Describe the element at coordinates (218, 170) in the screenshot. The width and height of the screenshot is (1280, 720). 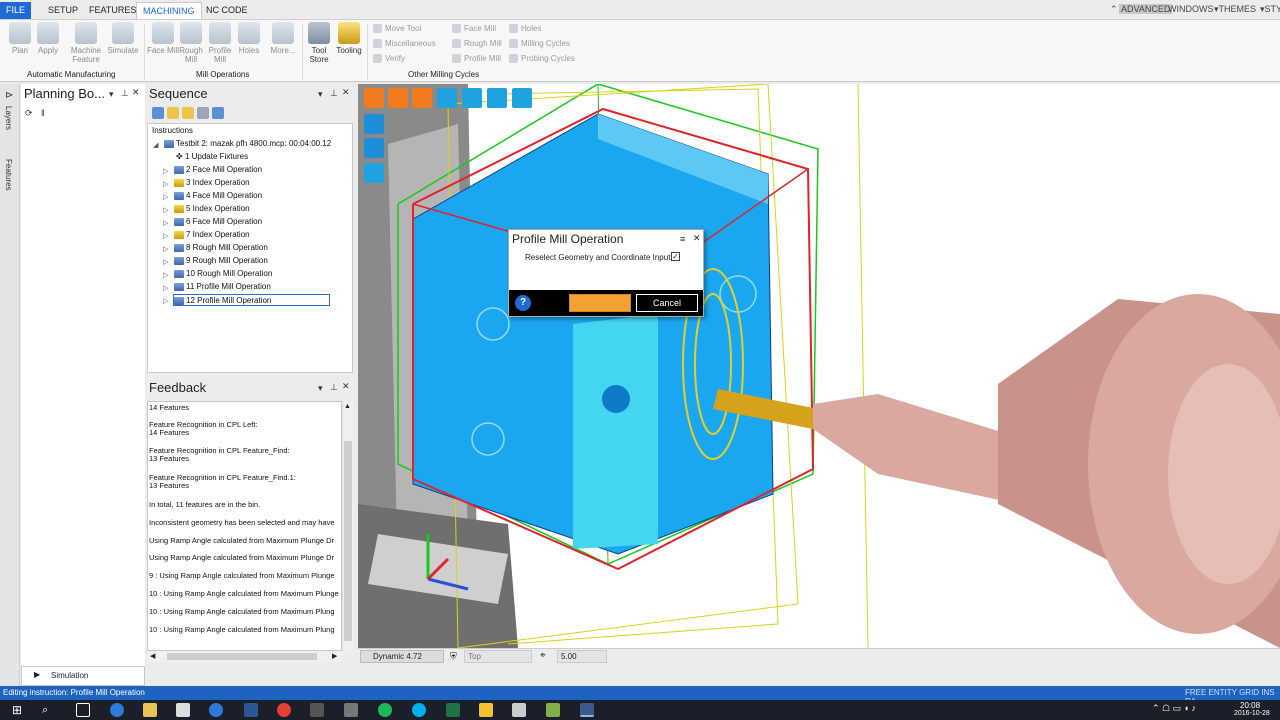
I see `list-item: 2 Face Mill Operation` at that location.